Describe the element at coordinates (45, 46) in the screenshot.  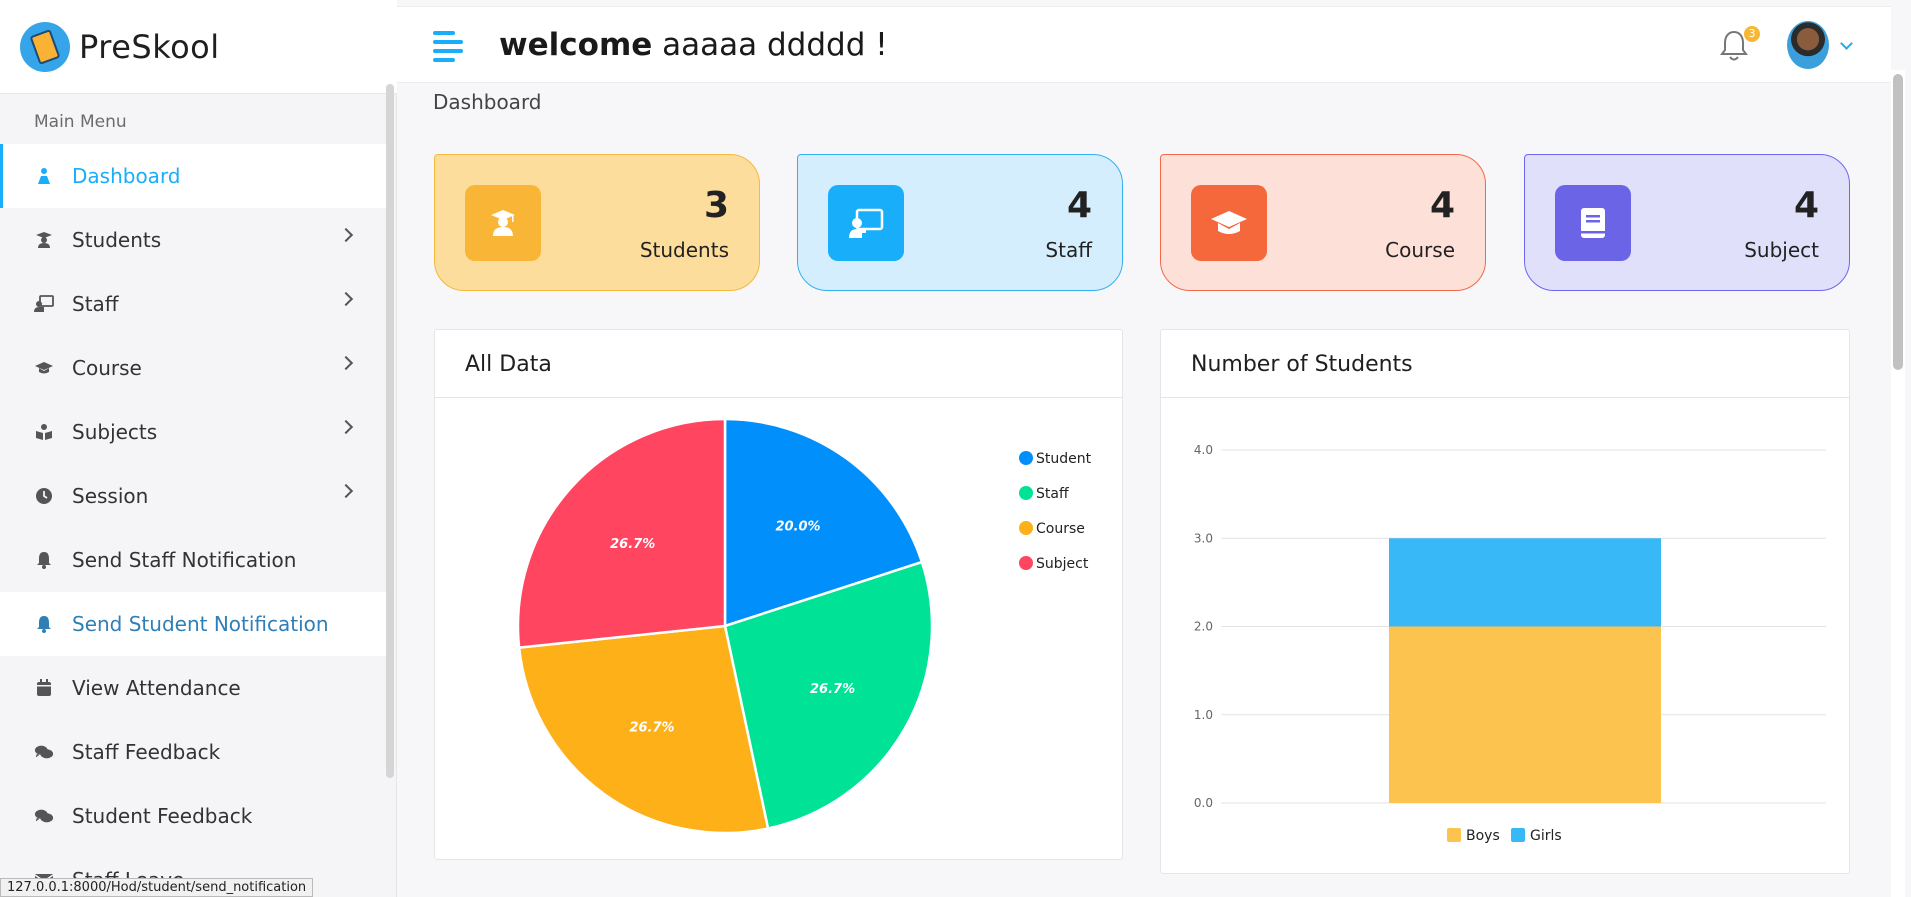
I see `logo-icon` at that location.